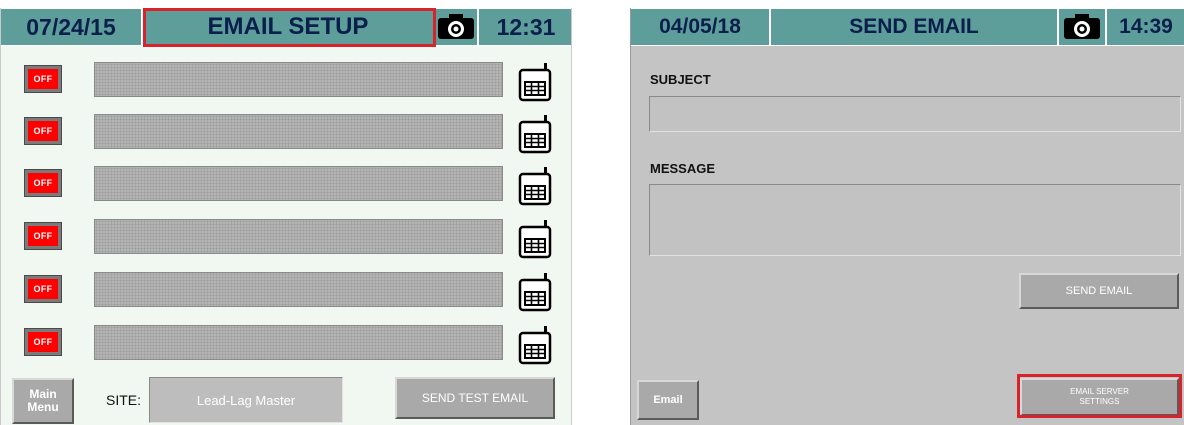 The image size is (1184, 425). Describe the element at coordinates (668, 400) in the screenshot. I see `email-tab-button: Email` at that location.